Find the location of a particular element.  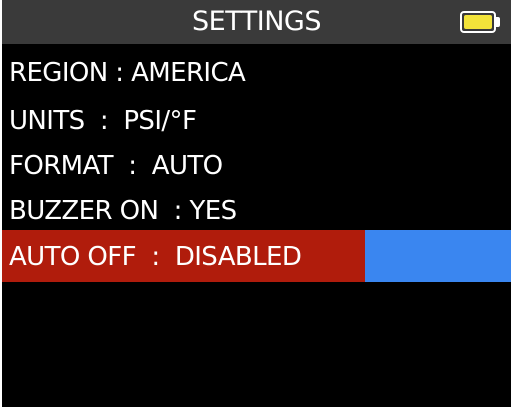

battery-icon is located at coordinates (480, 22).